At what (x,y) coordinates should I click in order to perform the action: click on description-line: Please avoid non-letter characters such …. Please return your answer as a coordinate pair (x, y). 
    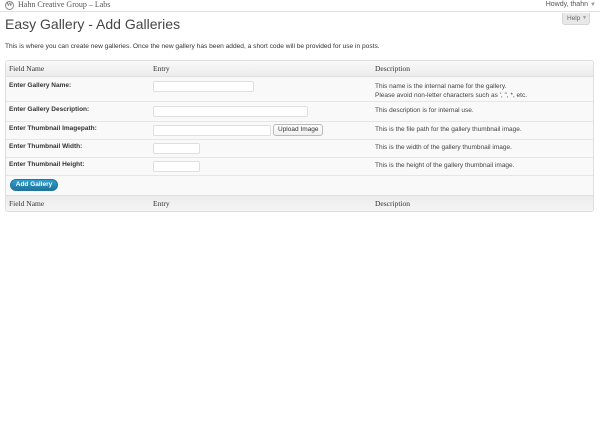
    Looking at the image, I should click on (451, 95).